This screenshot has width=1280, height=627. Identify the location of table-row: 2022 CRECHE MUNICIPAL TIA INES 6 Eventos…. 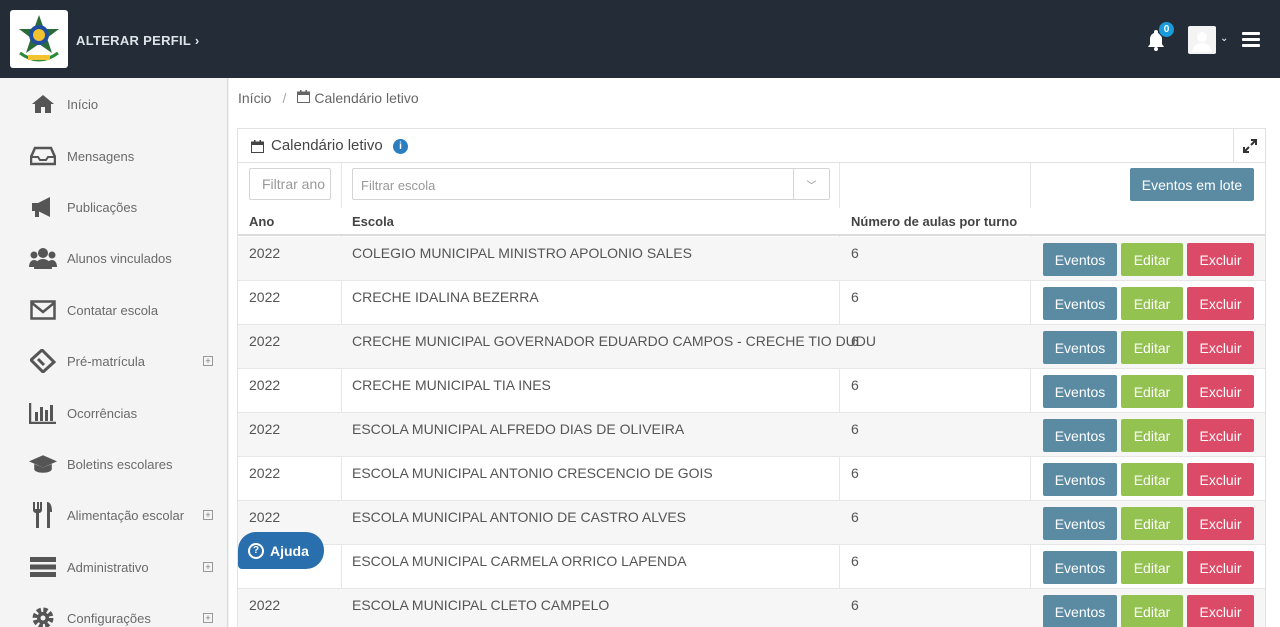
(751, 391).